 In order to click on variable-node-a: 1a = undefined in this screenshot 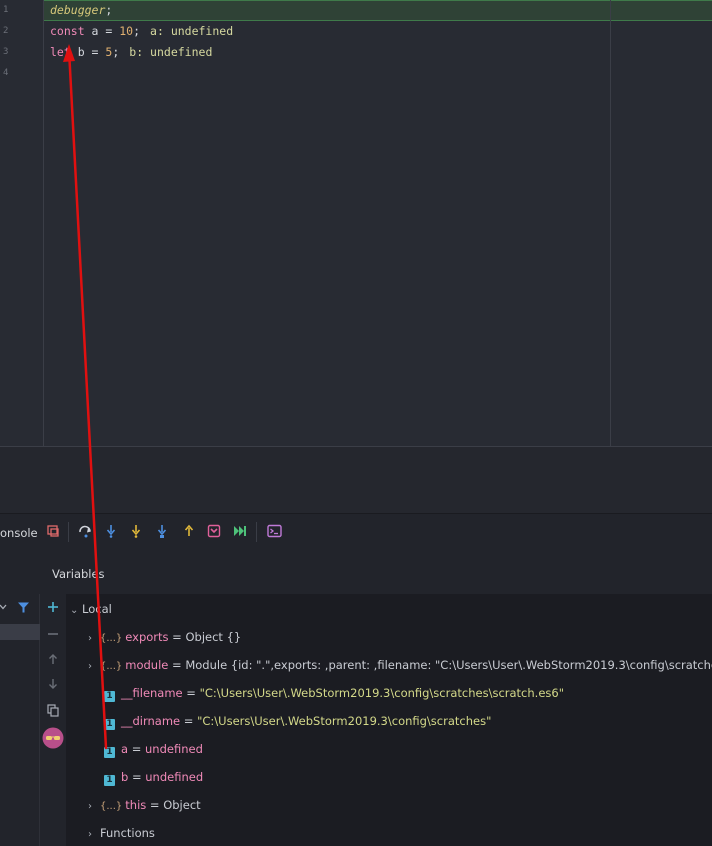, I will do `click(153, 749)`.